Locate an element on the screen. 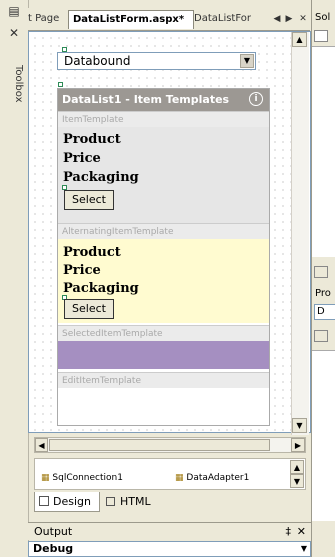 This screenshot has height=557, width=335. design-tab: Design is located at coordinates (67, 502).